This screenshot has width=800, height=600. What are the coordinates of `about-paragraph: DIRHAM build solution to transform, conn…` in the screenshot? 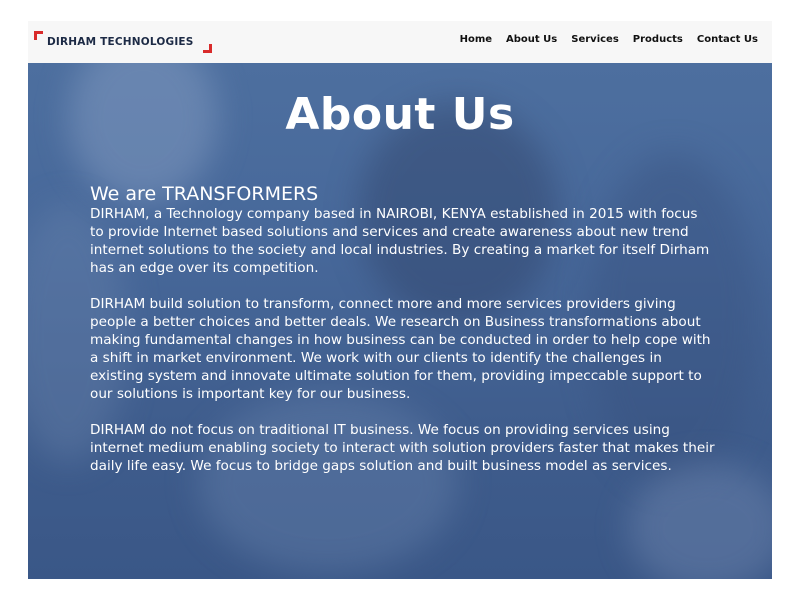 It's located at (400, 349).